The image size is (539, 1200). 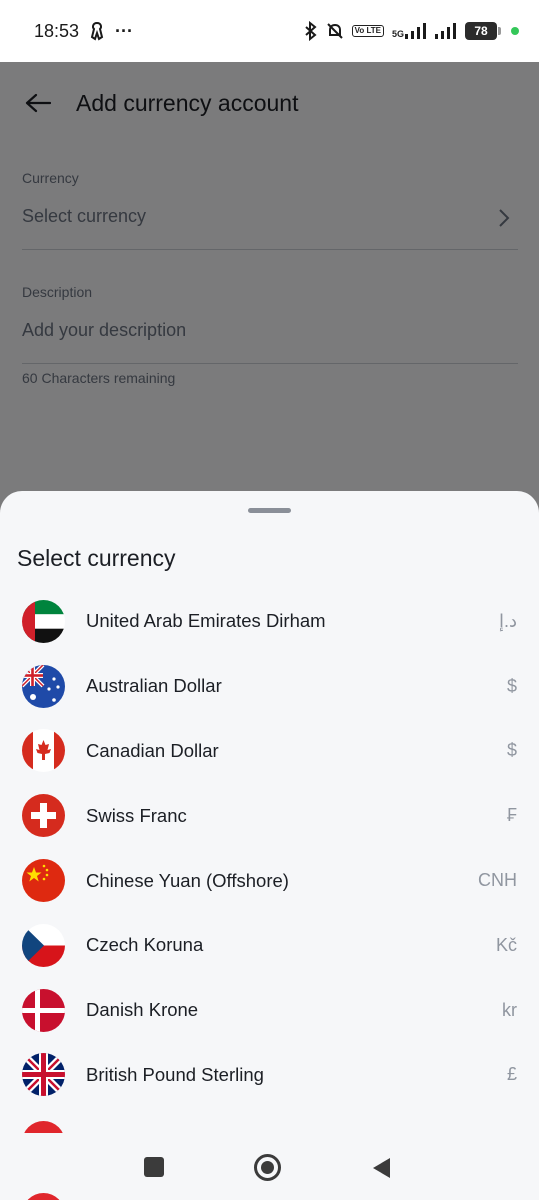 What do you see at coordinates (409, 31) in the screenshot?
I see `signal-5g-icon: 5G` at bounding box center [409, 31].